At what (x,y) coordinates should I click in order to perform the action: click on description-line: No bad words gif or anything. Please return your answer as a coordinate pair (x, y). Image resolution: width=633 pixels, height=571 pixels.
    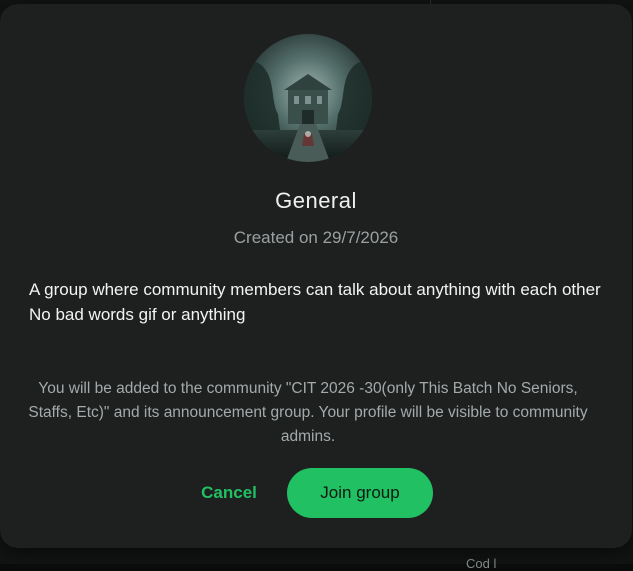
    Looking at the image, I should click on (316, 314).